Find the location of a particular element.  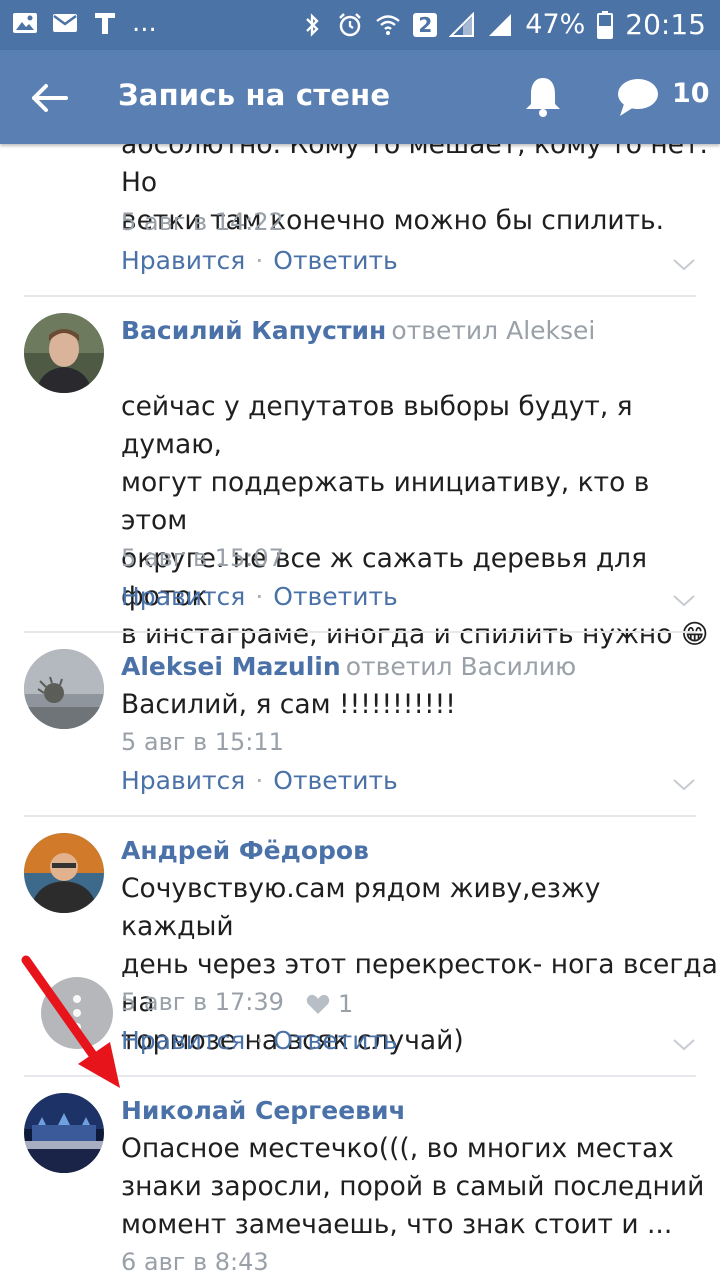

battery-percent: 47% is located at coordinates (555, 24).